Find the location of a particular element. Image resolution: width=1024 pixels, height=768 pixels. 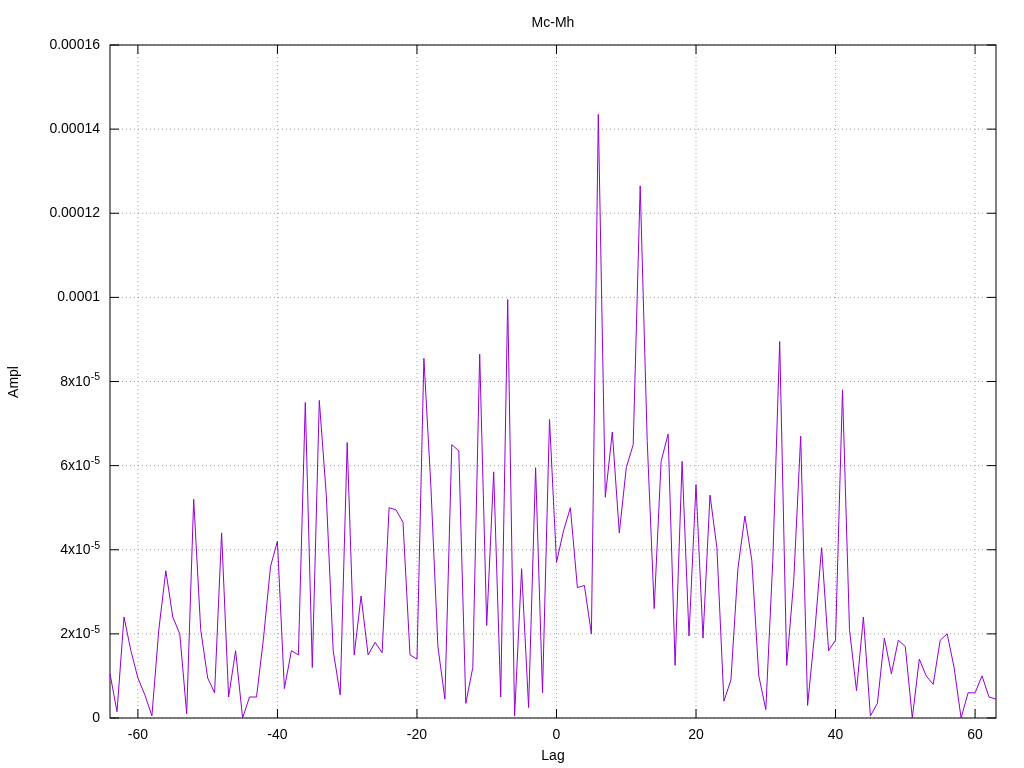

y-tick-label: 0.00016 is located at coordinates (74, 44).